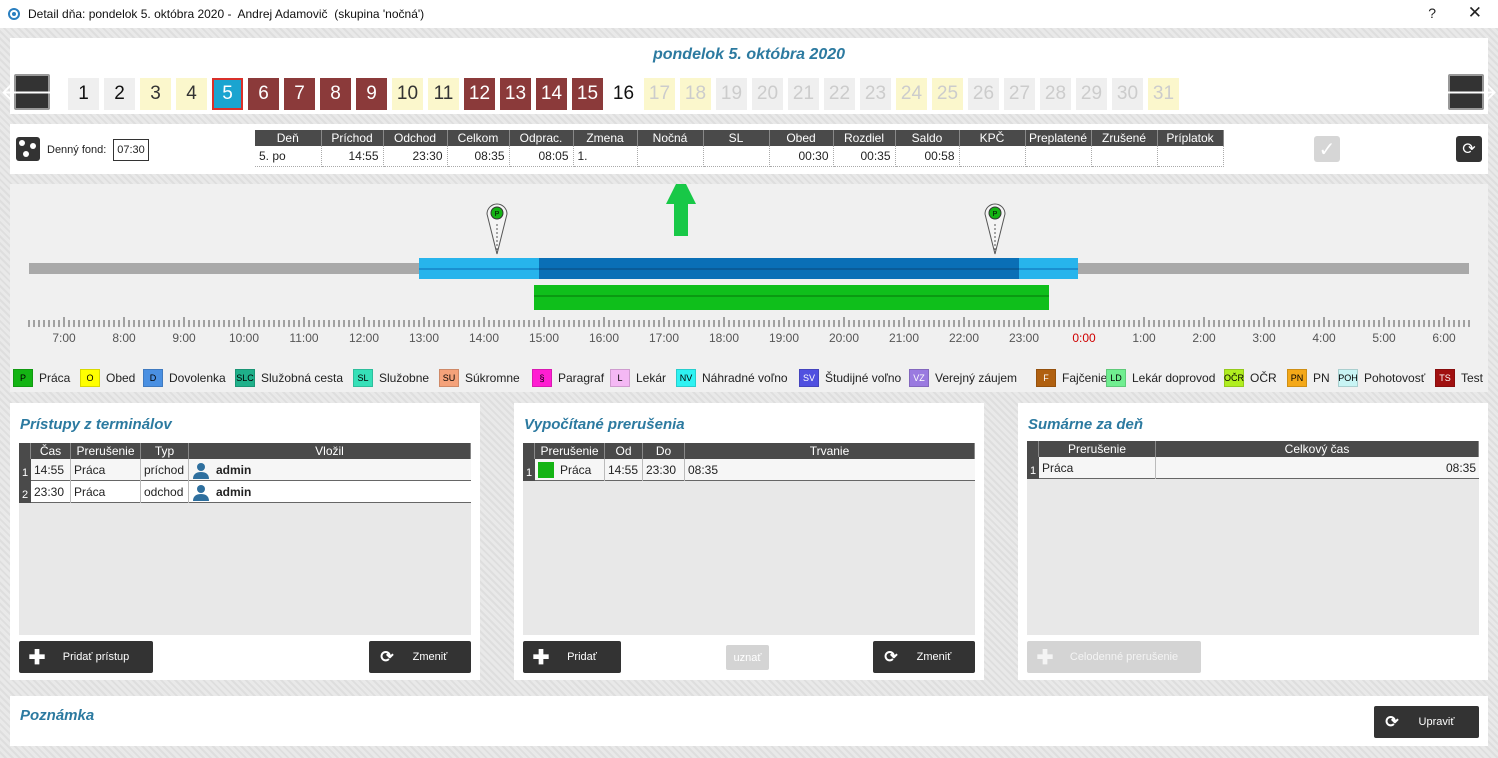 This screenshot has width=1498, height=758. What do you see at coordinates (28, 149) in the screenshot?
I see `nodes-icon` at bounding box center [28, 149].